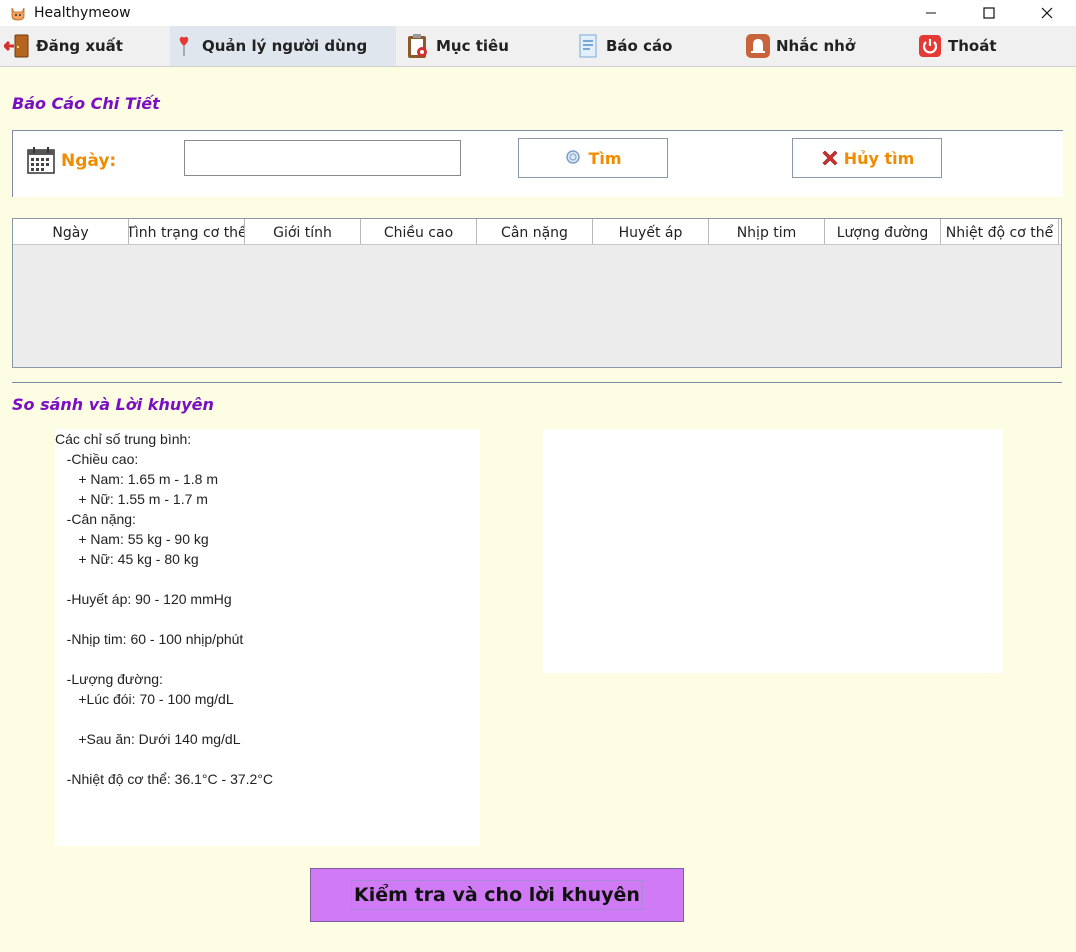 The width and height of the screenshot is (1076, 952). I want to click on column-header-body-temperature: Nhiệt độ cơ thể, so click(1000, 231).